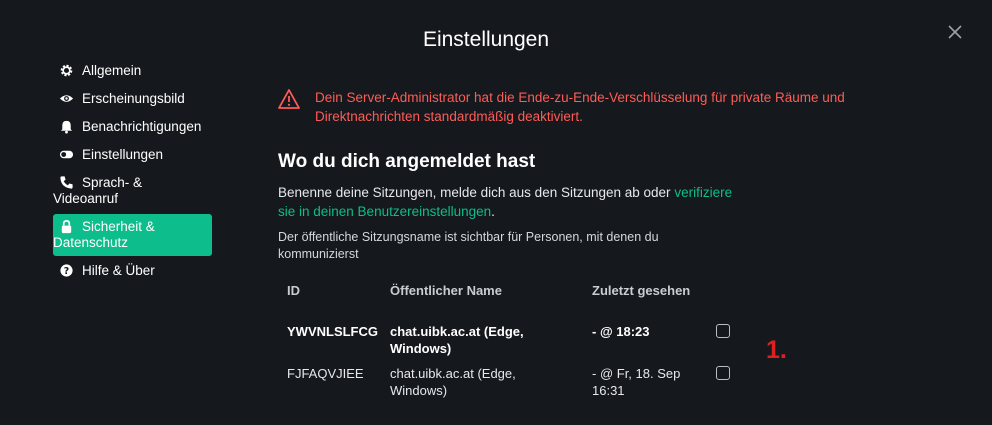 Image resolution: width=992 pixels, height=425 pixels. What do you see at coordinates (641, 290) in the screenshot?
I see `column-header-last-seen: Zuletzt gesehen` at bounding box center [641, 290].